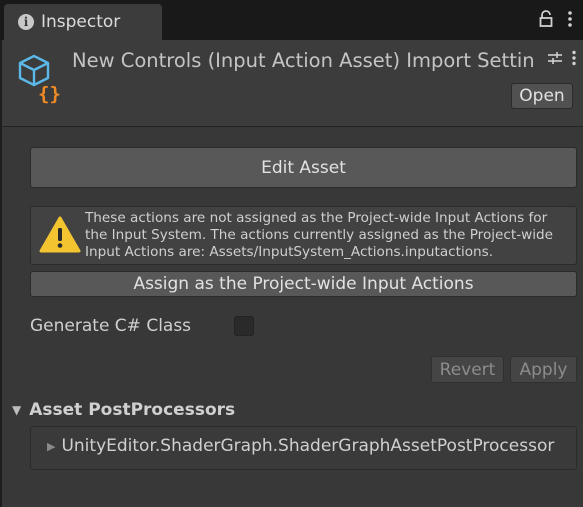 The image size is (583, 507). What do you see at coordinates (556, 21) in the screenshot?
I see `tab-actions` at bounding box center [556, 21].